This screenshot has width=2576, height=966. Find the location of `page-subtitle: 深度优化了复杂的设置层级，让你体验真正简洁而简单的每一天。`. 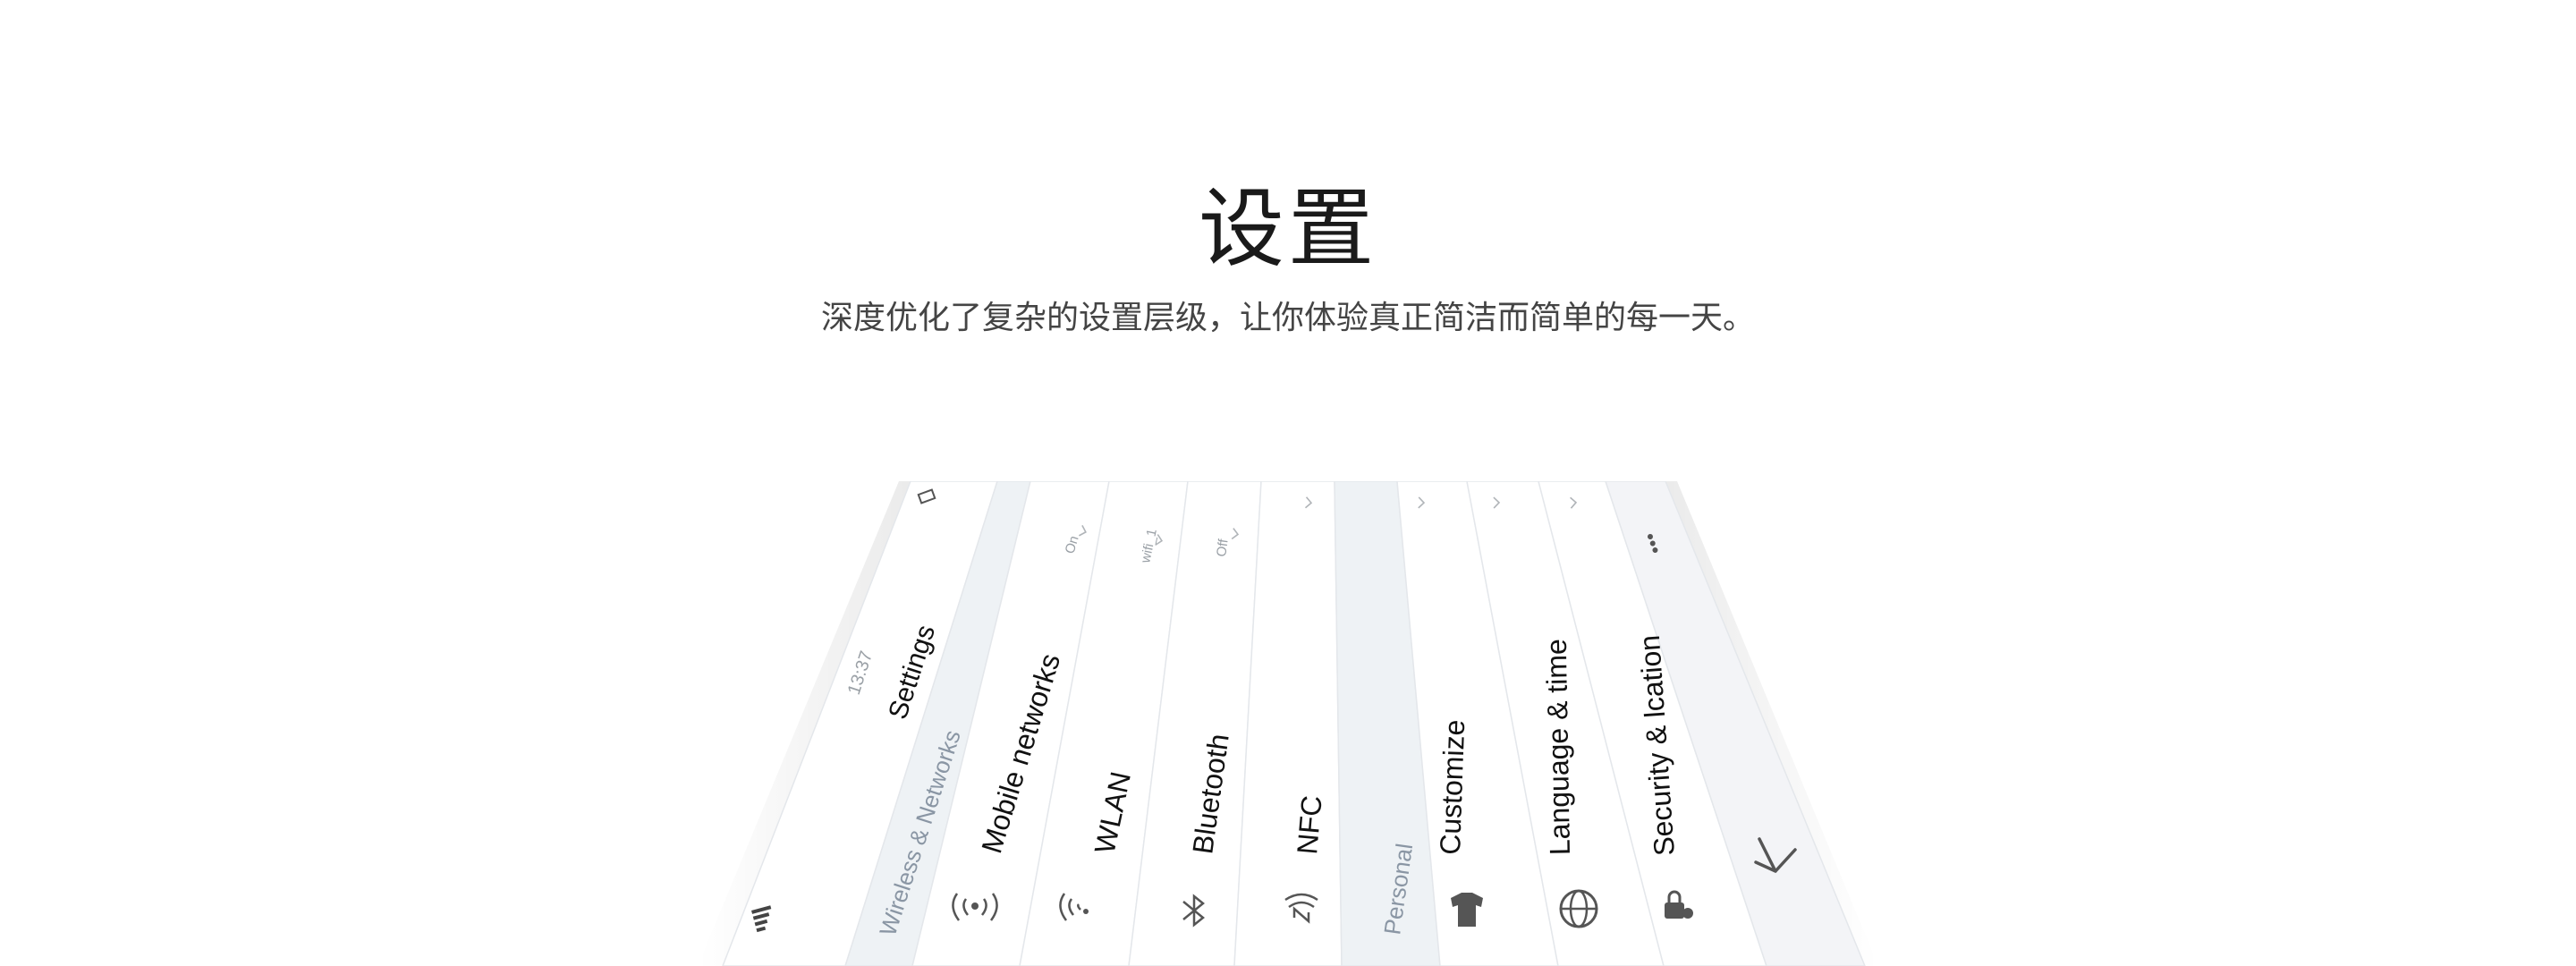

page-subtitle: 深度优化了复杂的设置层级，让你体验真正简洁而简单的每一天。 is located at coordinates (1287, 318).